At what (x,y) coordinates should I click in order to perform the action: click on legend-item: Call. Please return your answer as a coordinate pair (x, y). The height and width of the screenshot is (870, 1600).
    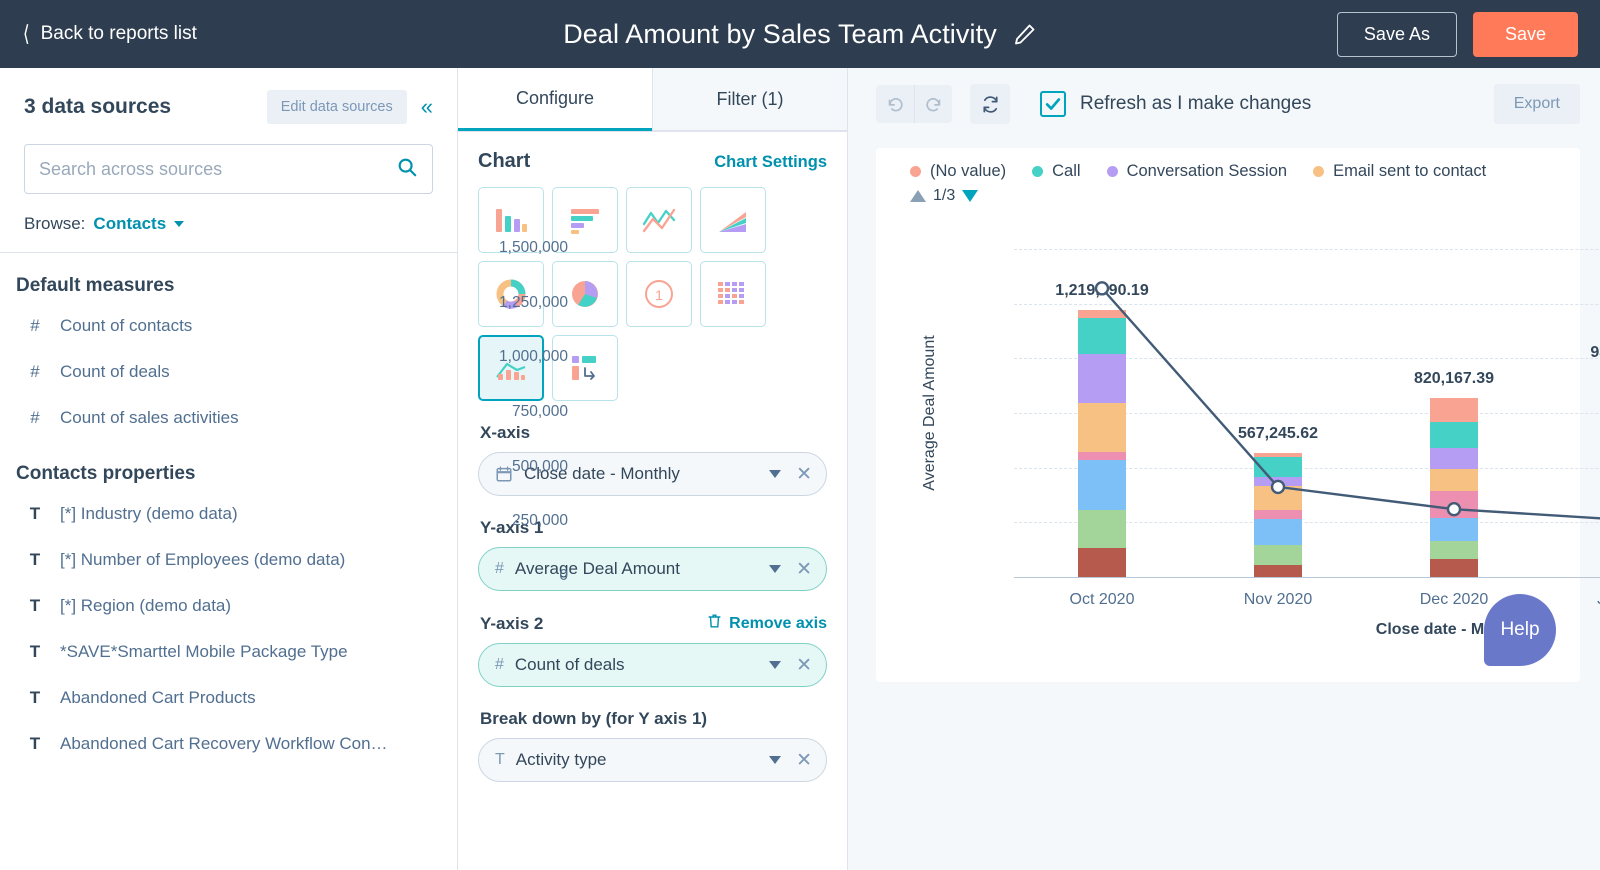
    Looking at the image, I should click on (1056, 171).